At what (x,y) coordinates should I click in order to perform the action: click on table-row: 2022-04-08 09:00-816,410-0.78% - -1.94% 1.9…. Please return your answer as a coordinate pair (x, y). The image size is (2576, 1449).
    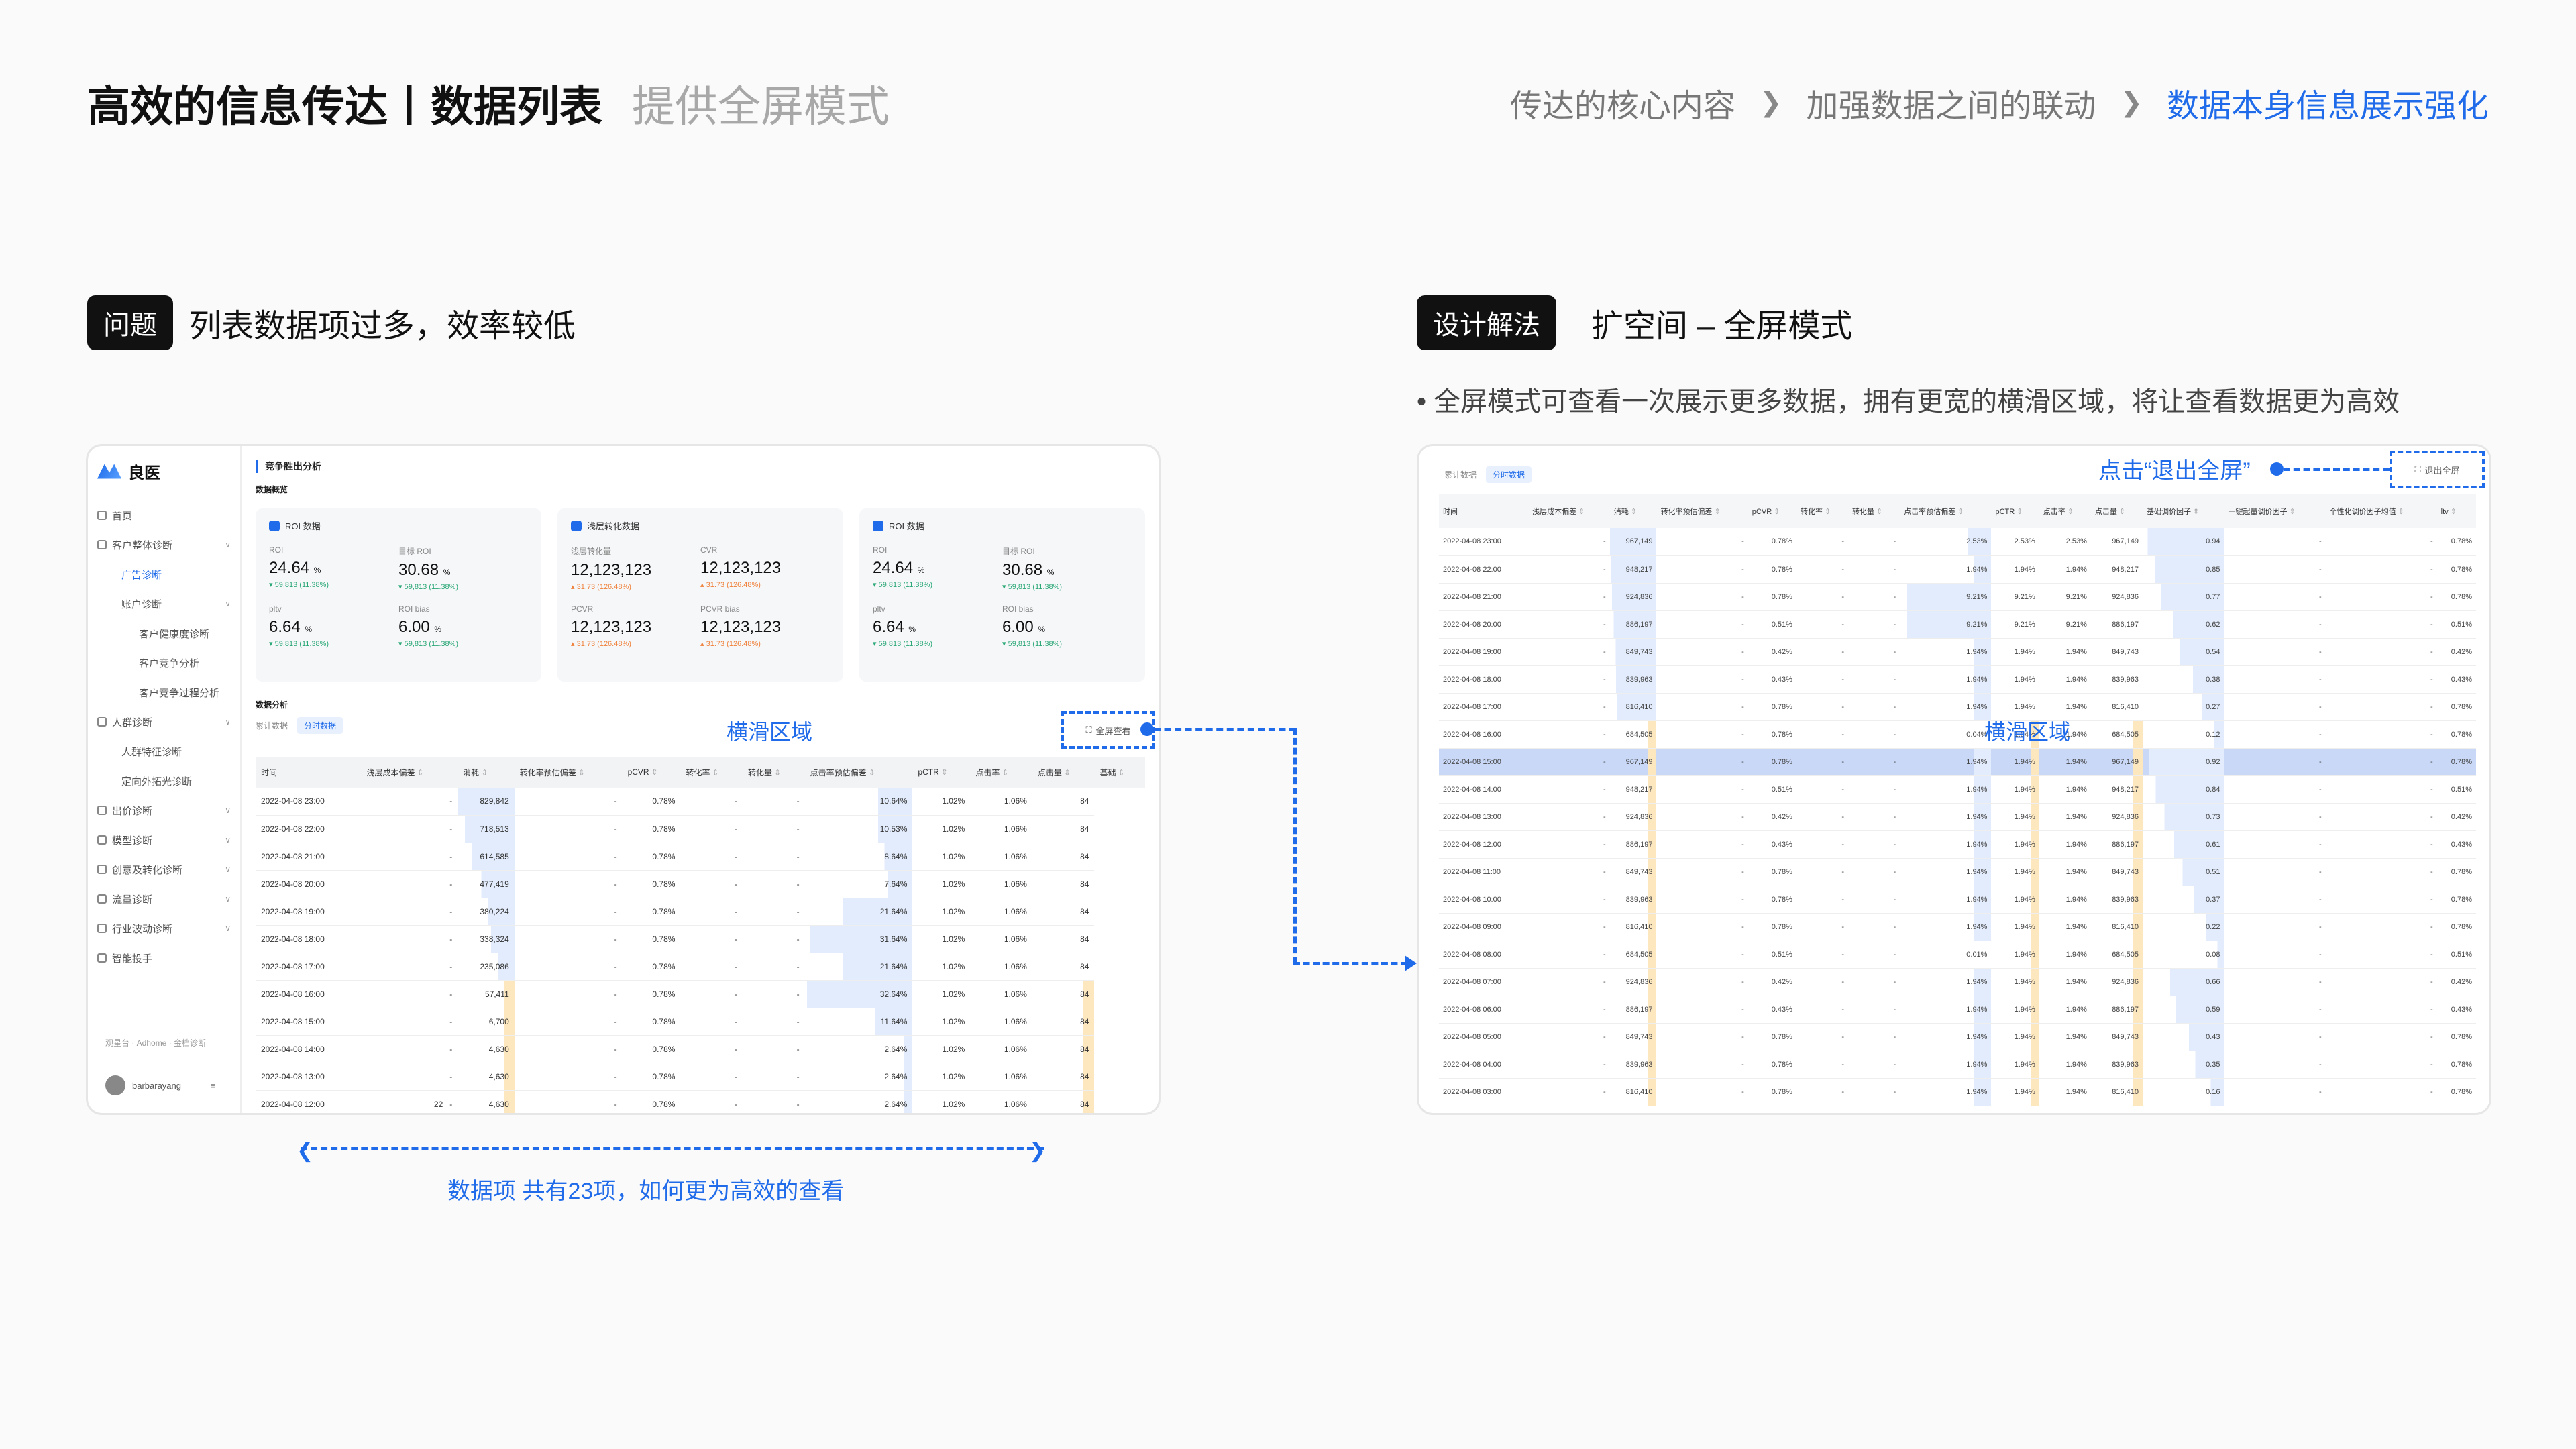
    Looking at the image, I should click on (1957, 927).